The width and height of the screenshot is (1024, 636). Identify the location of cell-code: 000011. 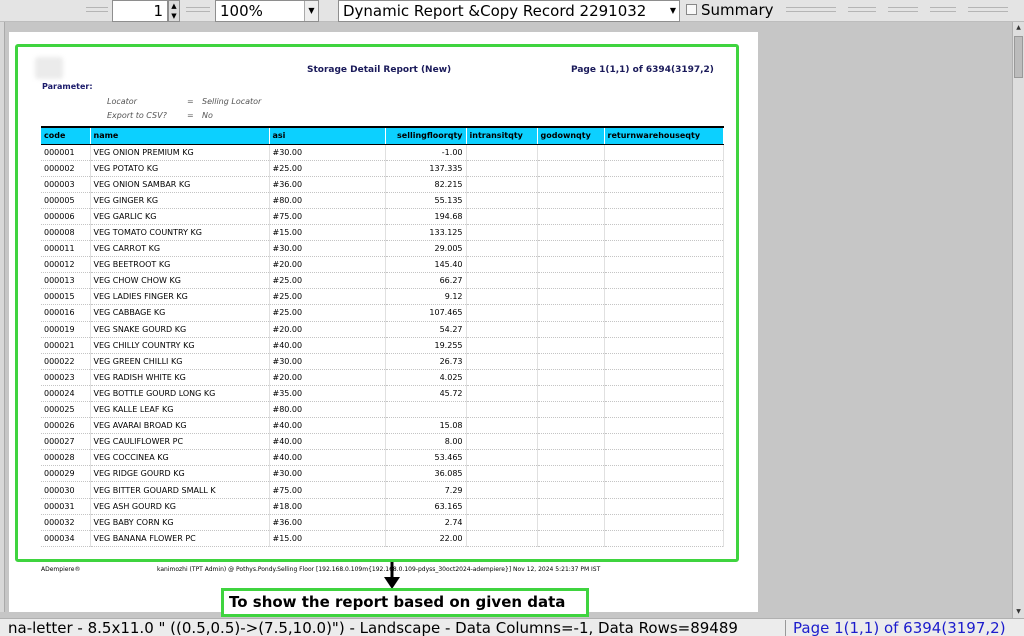
(66, 249).